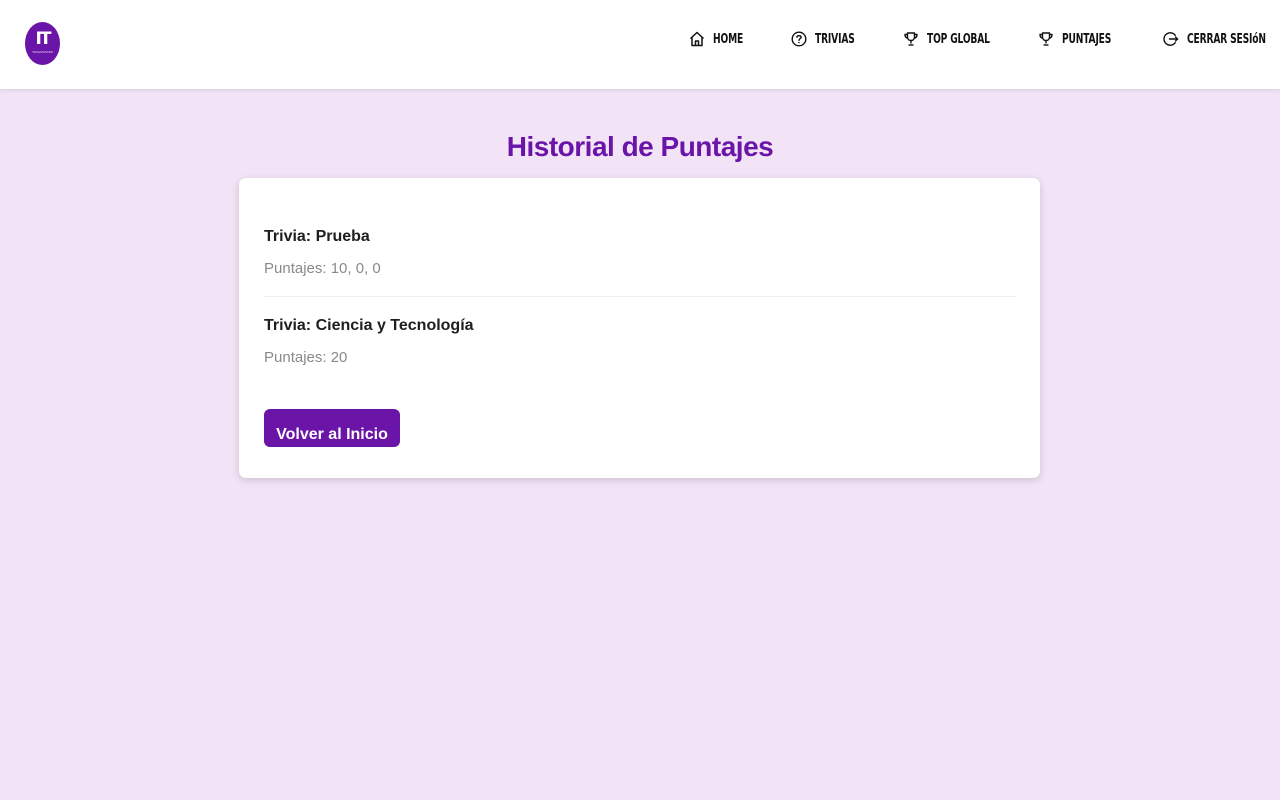 This screenshot has height=800, width=1280. I want to click on nav-trivias: TRIVIAS, so click(828, 39).